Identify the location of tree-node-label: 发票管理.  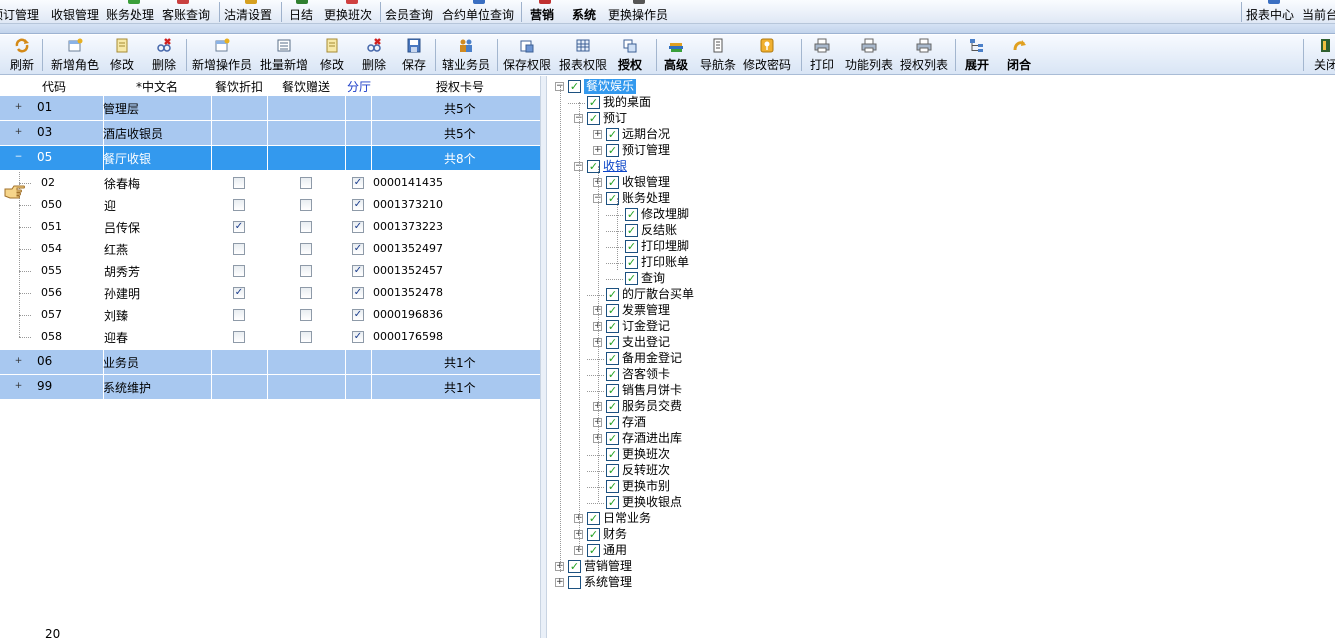
(646, 310).